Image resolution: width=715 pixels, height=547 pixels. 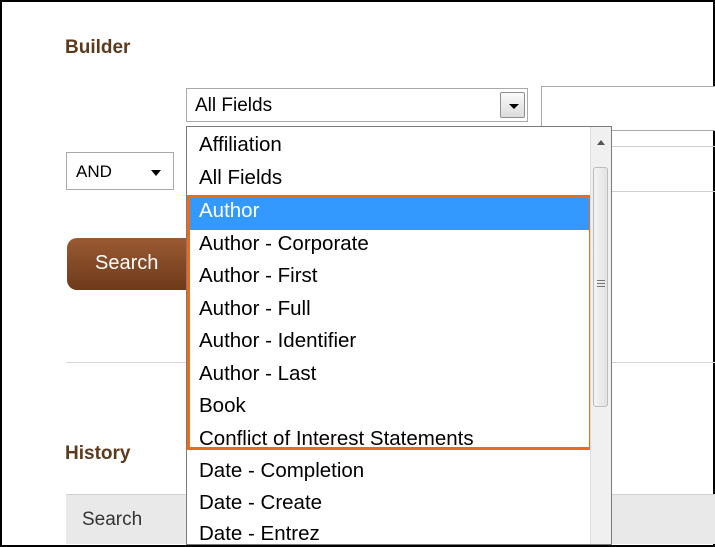 What do you see at coordinates (601, 142) in the screenshot?
I see `scroll-up-arrow-icon` at bounding box center [601, 142].